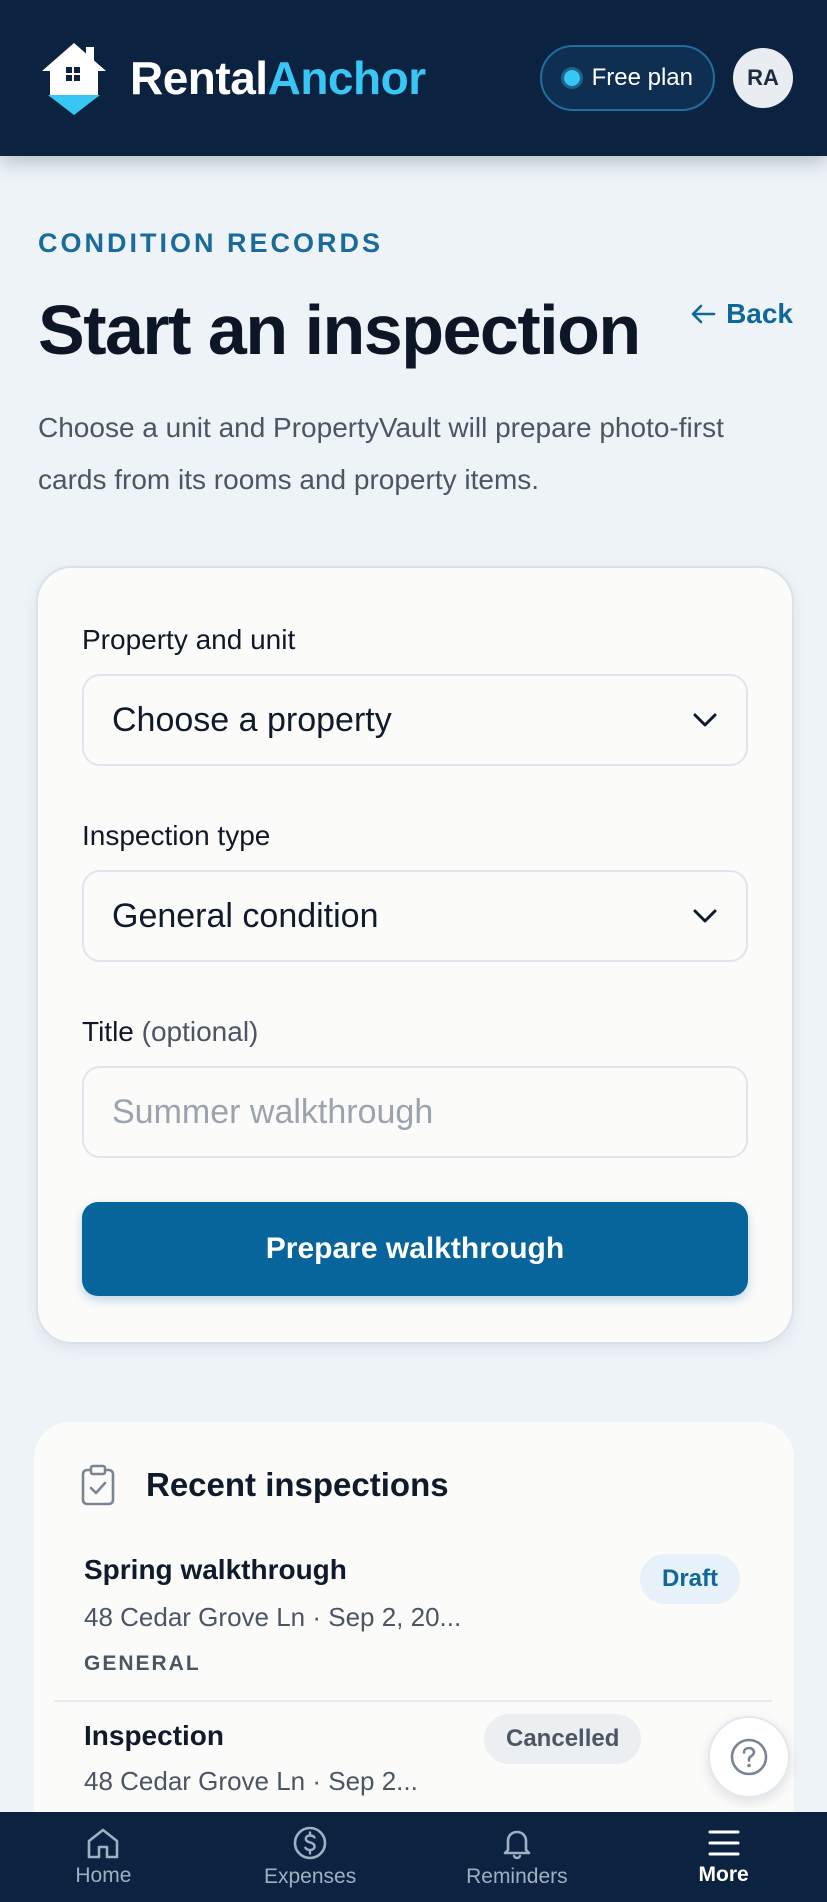 This screenshot has width=827, height=1902. I want to click on bell-icon, so click(517, 1845).